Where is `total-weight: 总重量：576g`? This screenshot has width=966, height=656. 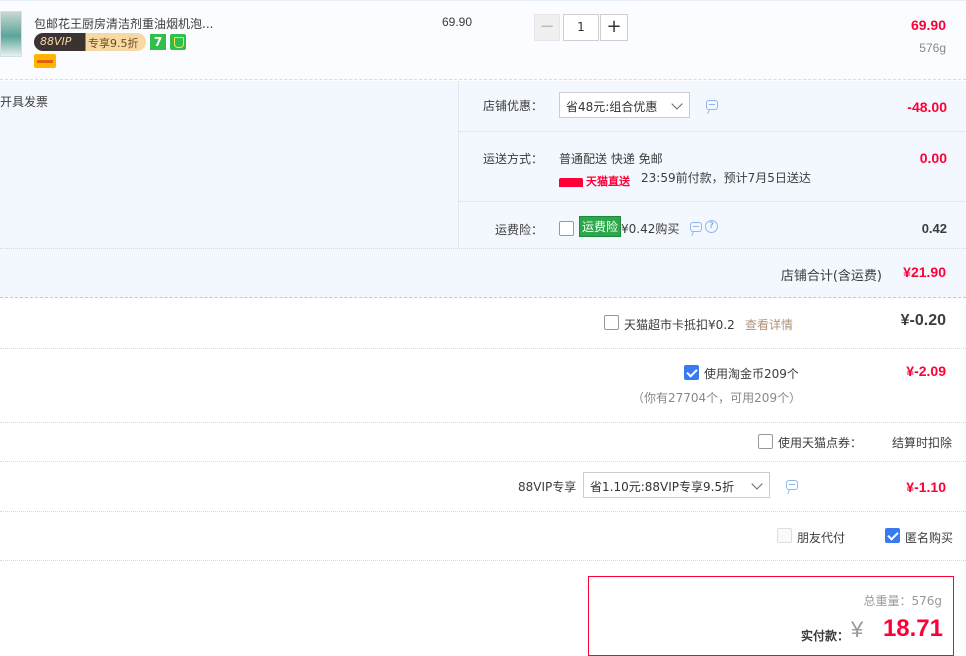 total-weight: 总重量：576g is located at coordinates (902, 601).